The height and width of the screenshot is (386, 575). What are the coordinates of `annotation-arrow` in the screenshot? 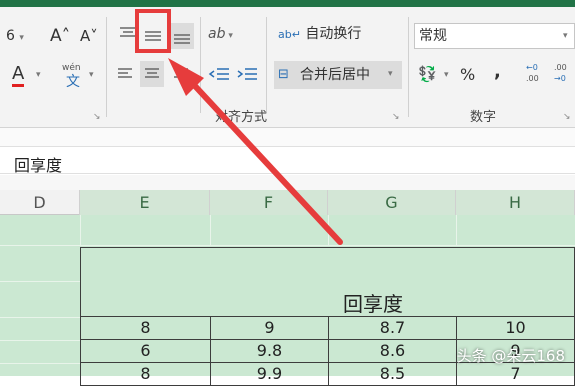 It's located at (255, 151).